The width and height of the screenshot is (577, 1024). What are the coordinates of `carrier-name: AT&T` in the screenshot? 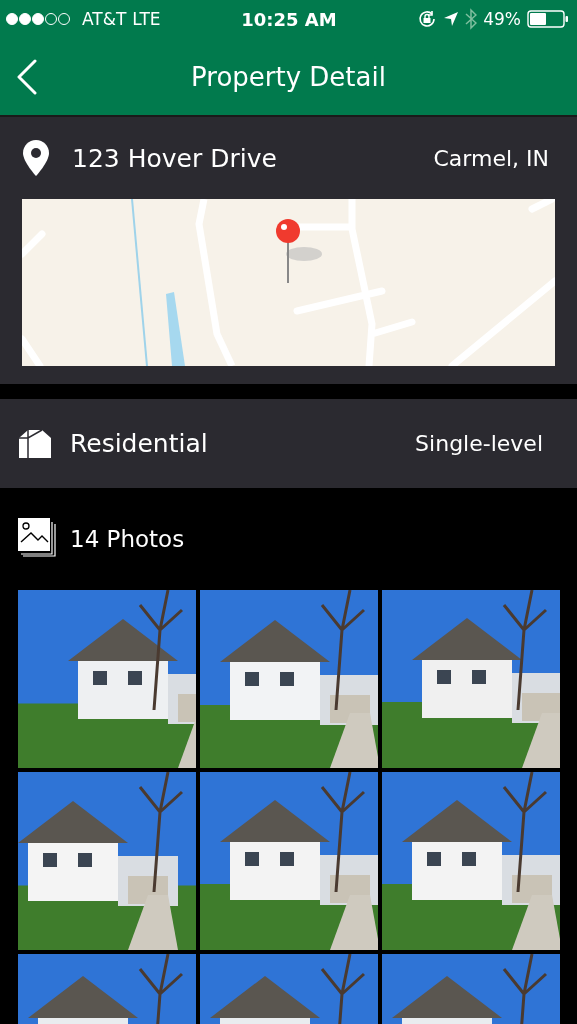 It's located at (104, 19).